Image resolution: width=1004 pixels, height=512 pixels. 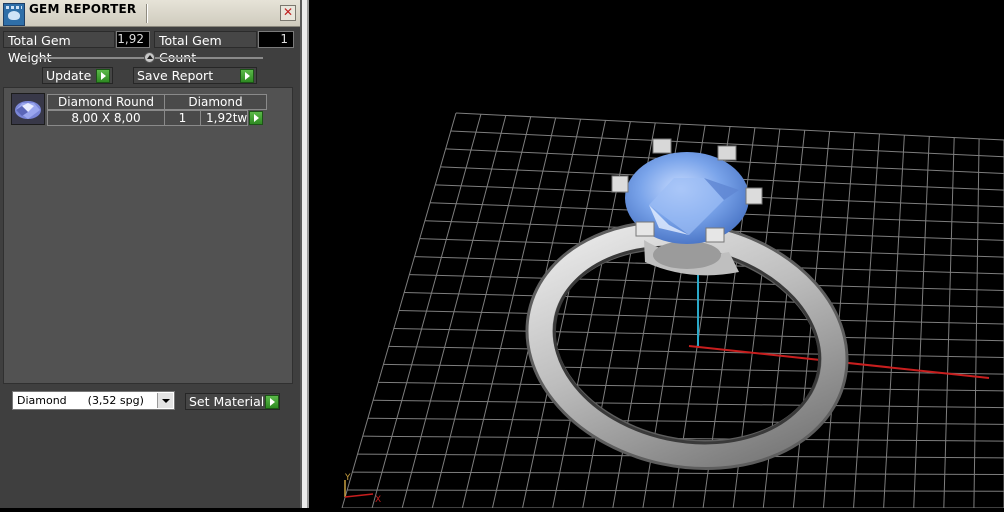 What do you see at coordinates (304, 254) in the screenshot?
I see `panel-divider` at bounding box center [304, 254].